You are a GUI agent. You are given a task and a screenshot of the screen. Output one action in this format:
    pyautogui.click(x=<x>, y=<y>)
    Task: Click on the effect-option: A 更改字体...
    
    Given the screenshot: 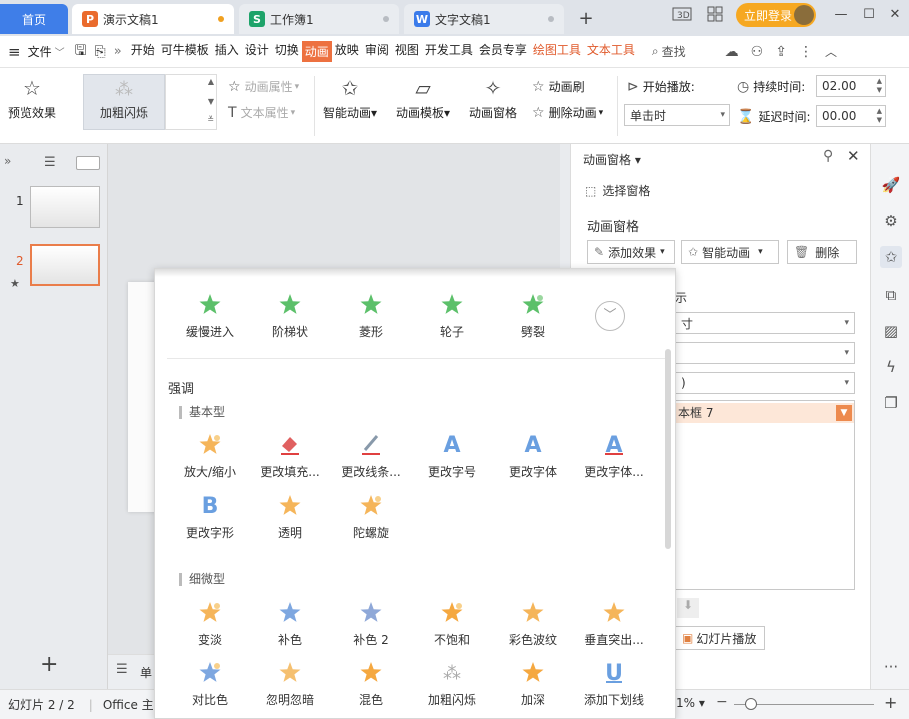 What is the action you would take?
    pyautogui.click(x=614, y=457)
    